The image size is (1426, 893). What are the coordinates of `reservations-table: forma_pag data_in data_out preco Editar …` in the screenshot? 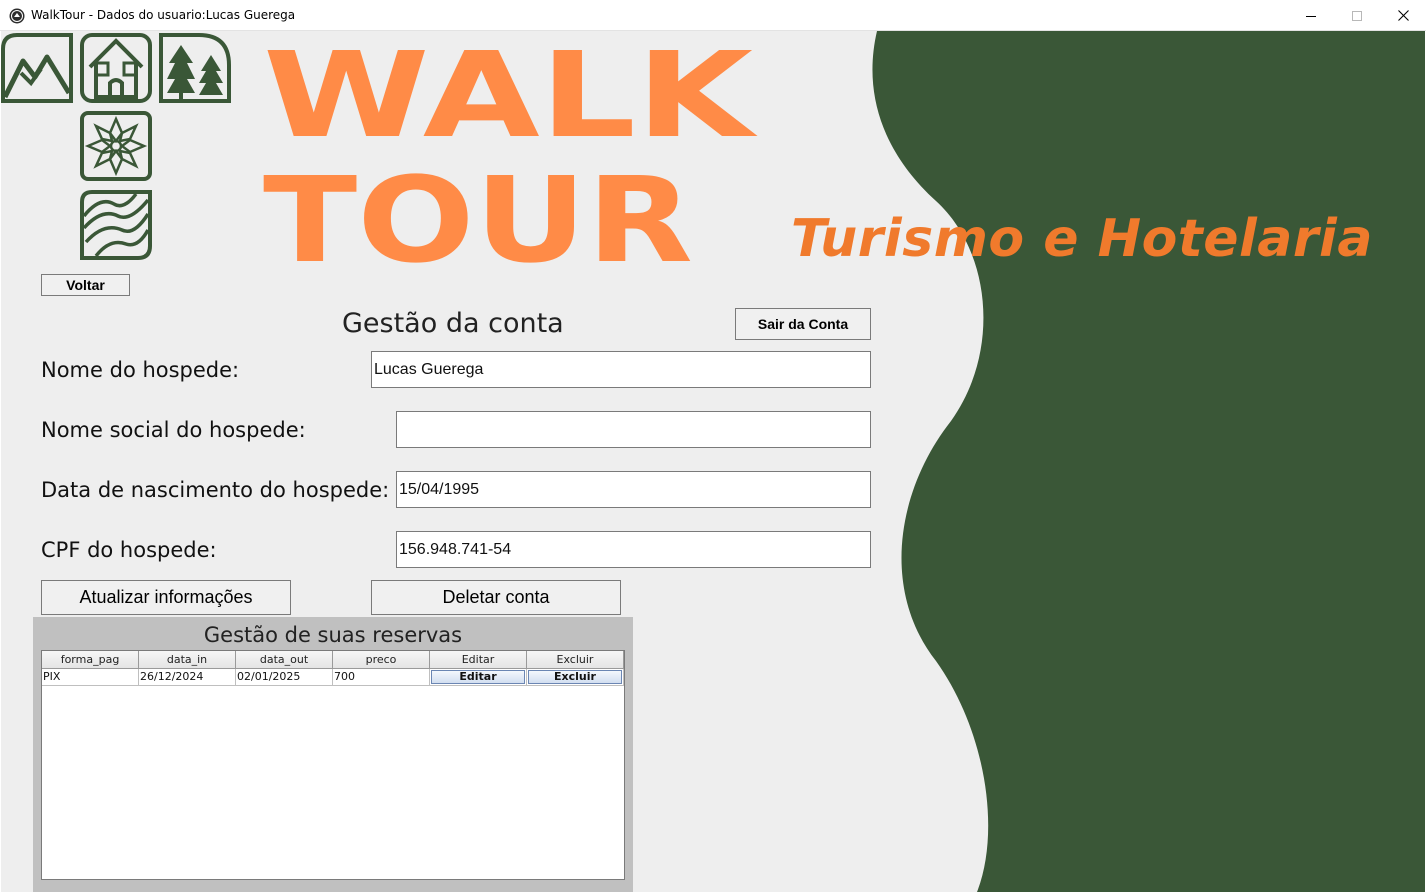 It's located at (333, 765).